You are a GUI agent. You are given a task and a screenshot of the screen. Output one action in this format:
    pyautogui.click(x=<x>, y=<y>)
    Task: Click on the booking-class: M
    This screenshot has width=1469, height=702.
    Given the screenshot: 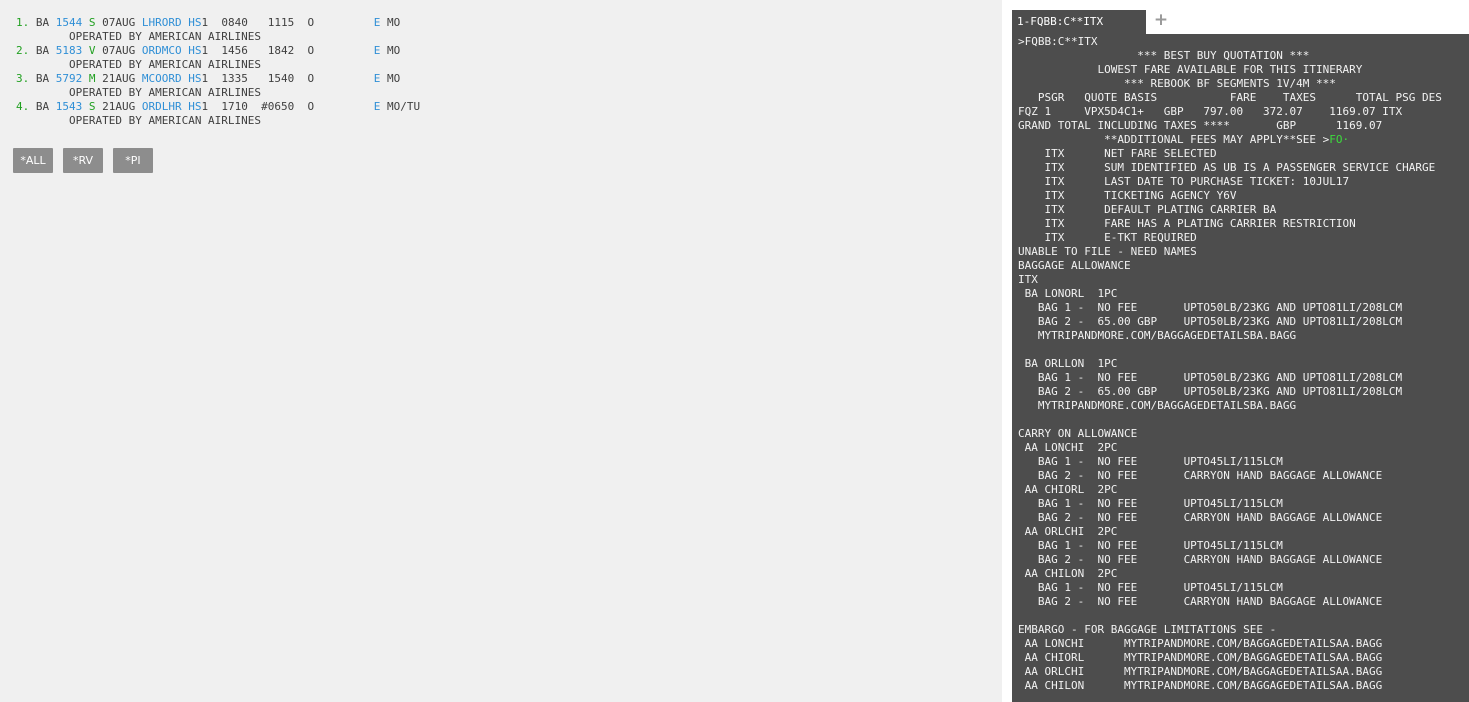 What is the action you would take?
    pyautogui.click(x=92, y=78)
    